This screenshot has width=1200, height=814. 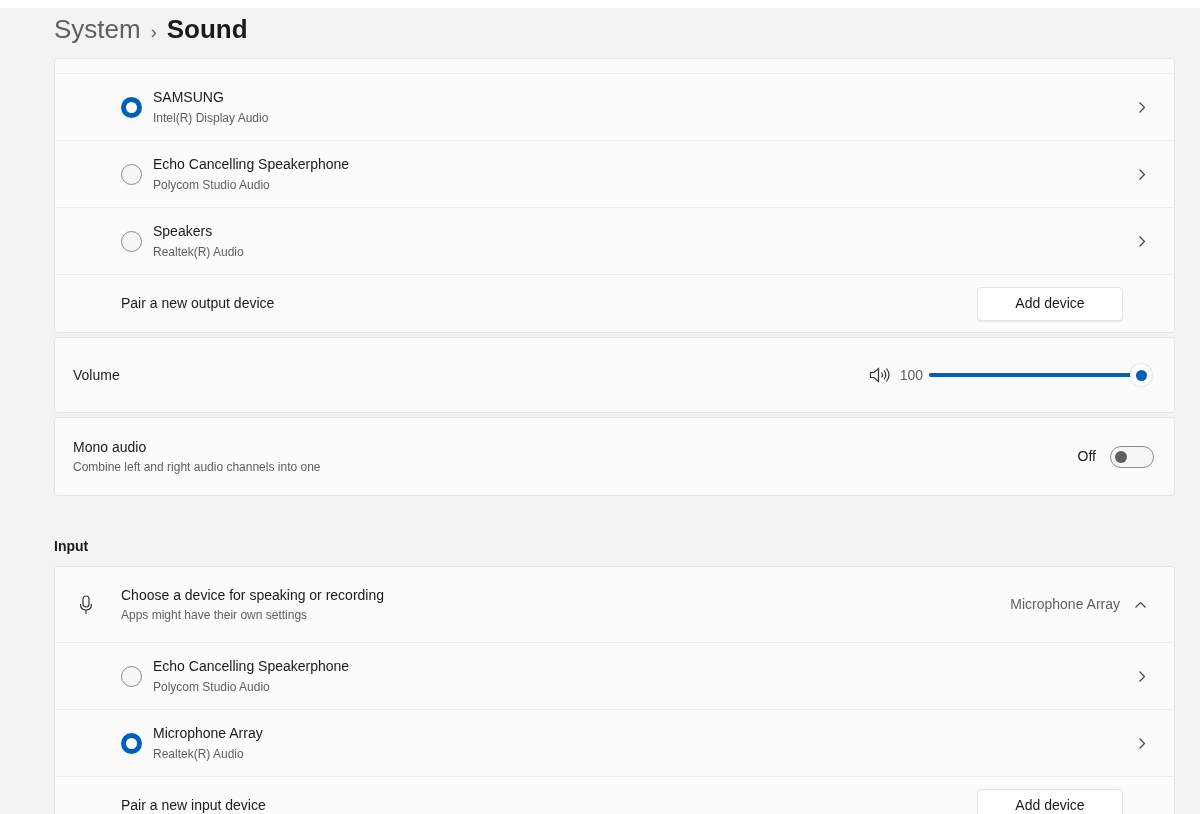 What do you see at coordinates (86, 604) in the screenshot?
I see `microphone-icon` at bounding box center [86, 604].